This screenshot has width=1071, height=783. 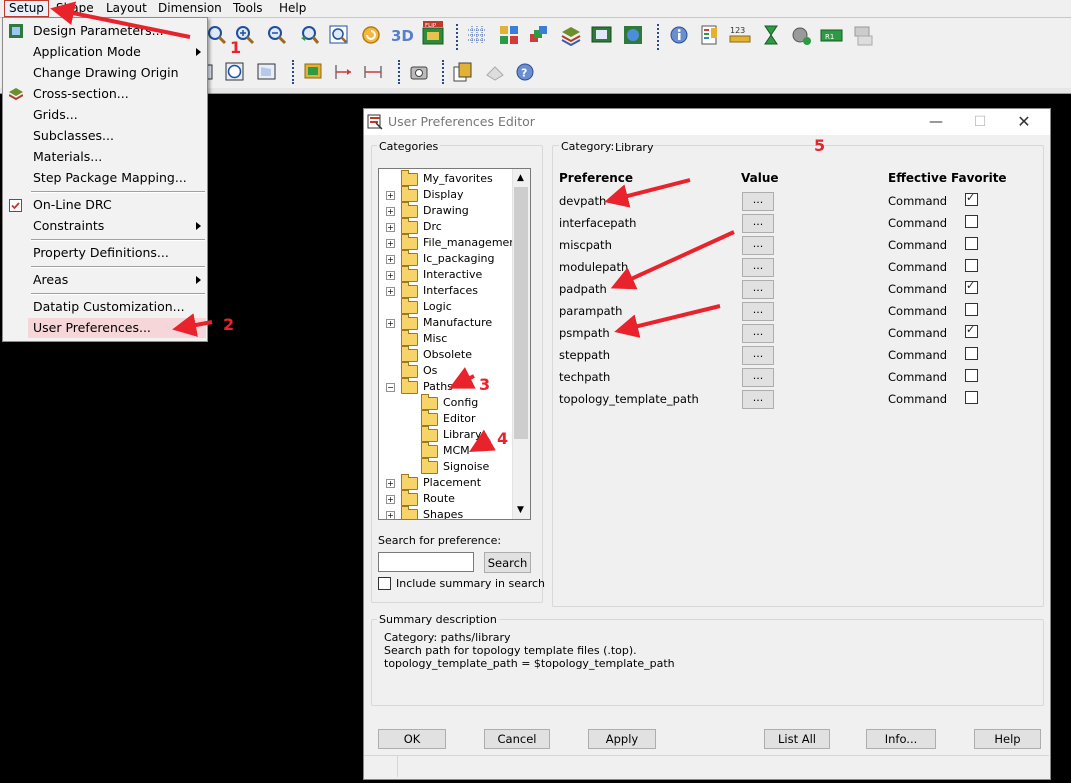 I want to click on annotation-arrow-padpath, so click(x=672, y=260).